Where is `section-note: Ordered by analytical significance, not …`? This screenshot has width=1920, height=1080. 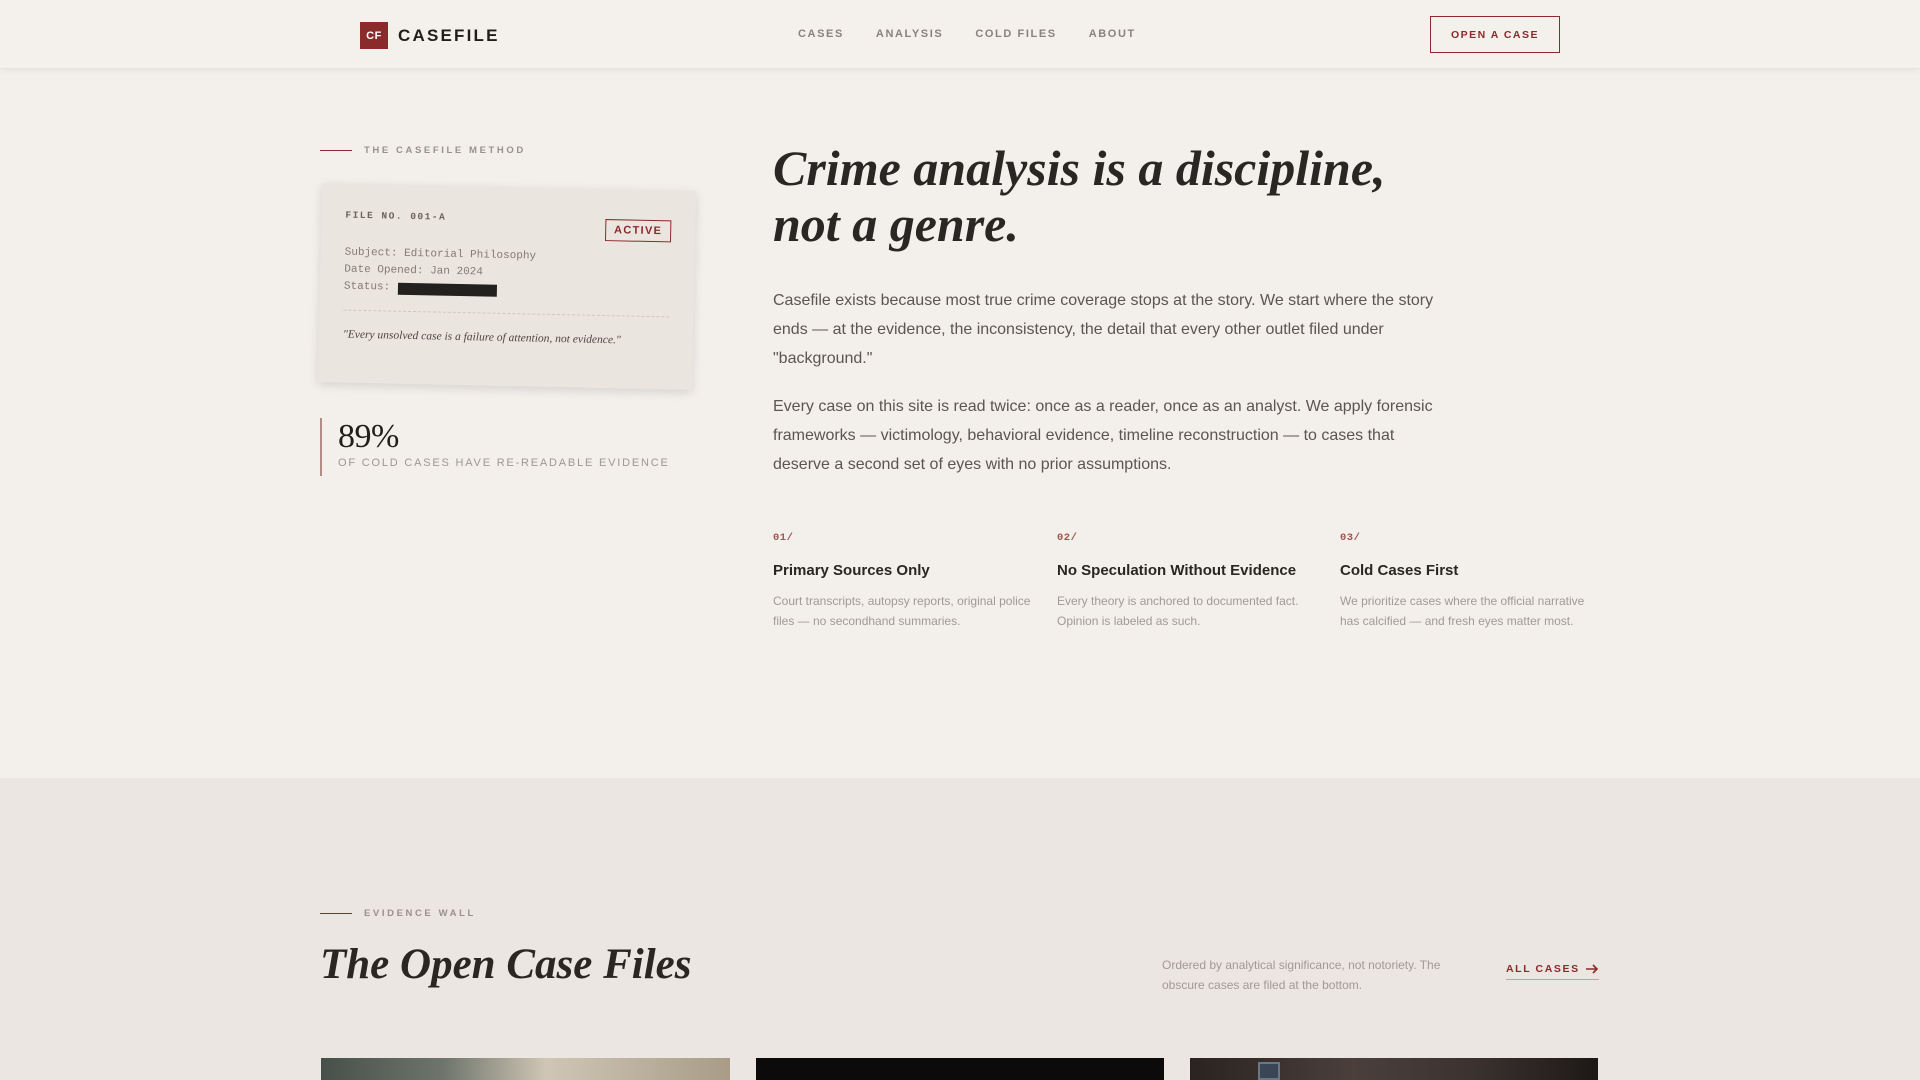 section-note: Ordered by analytical significance, not … is located at coordinates (1301, 975).